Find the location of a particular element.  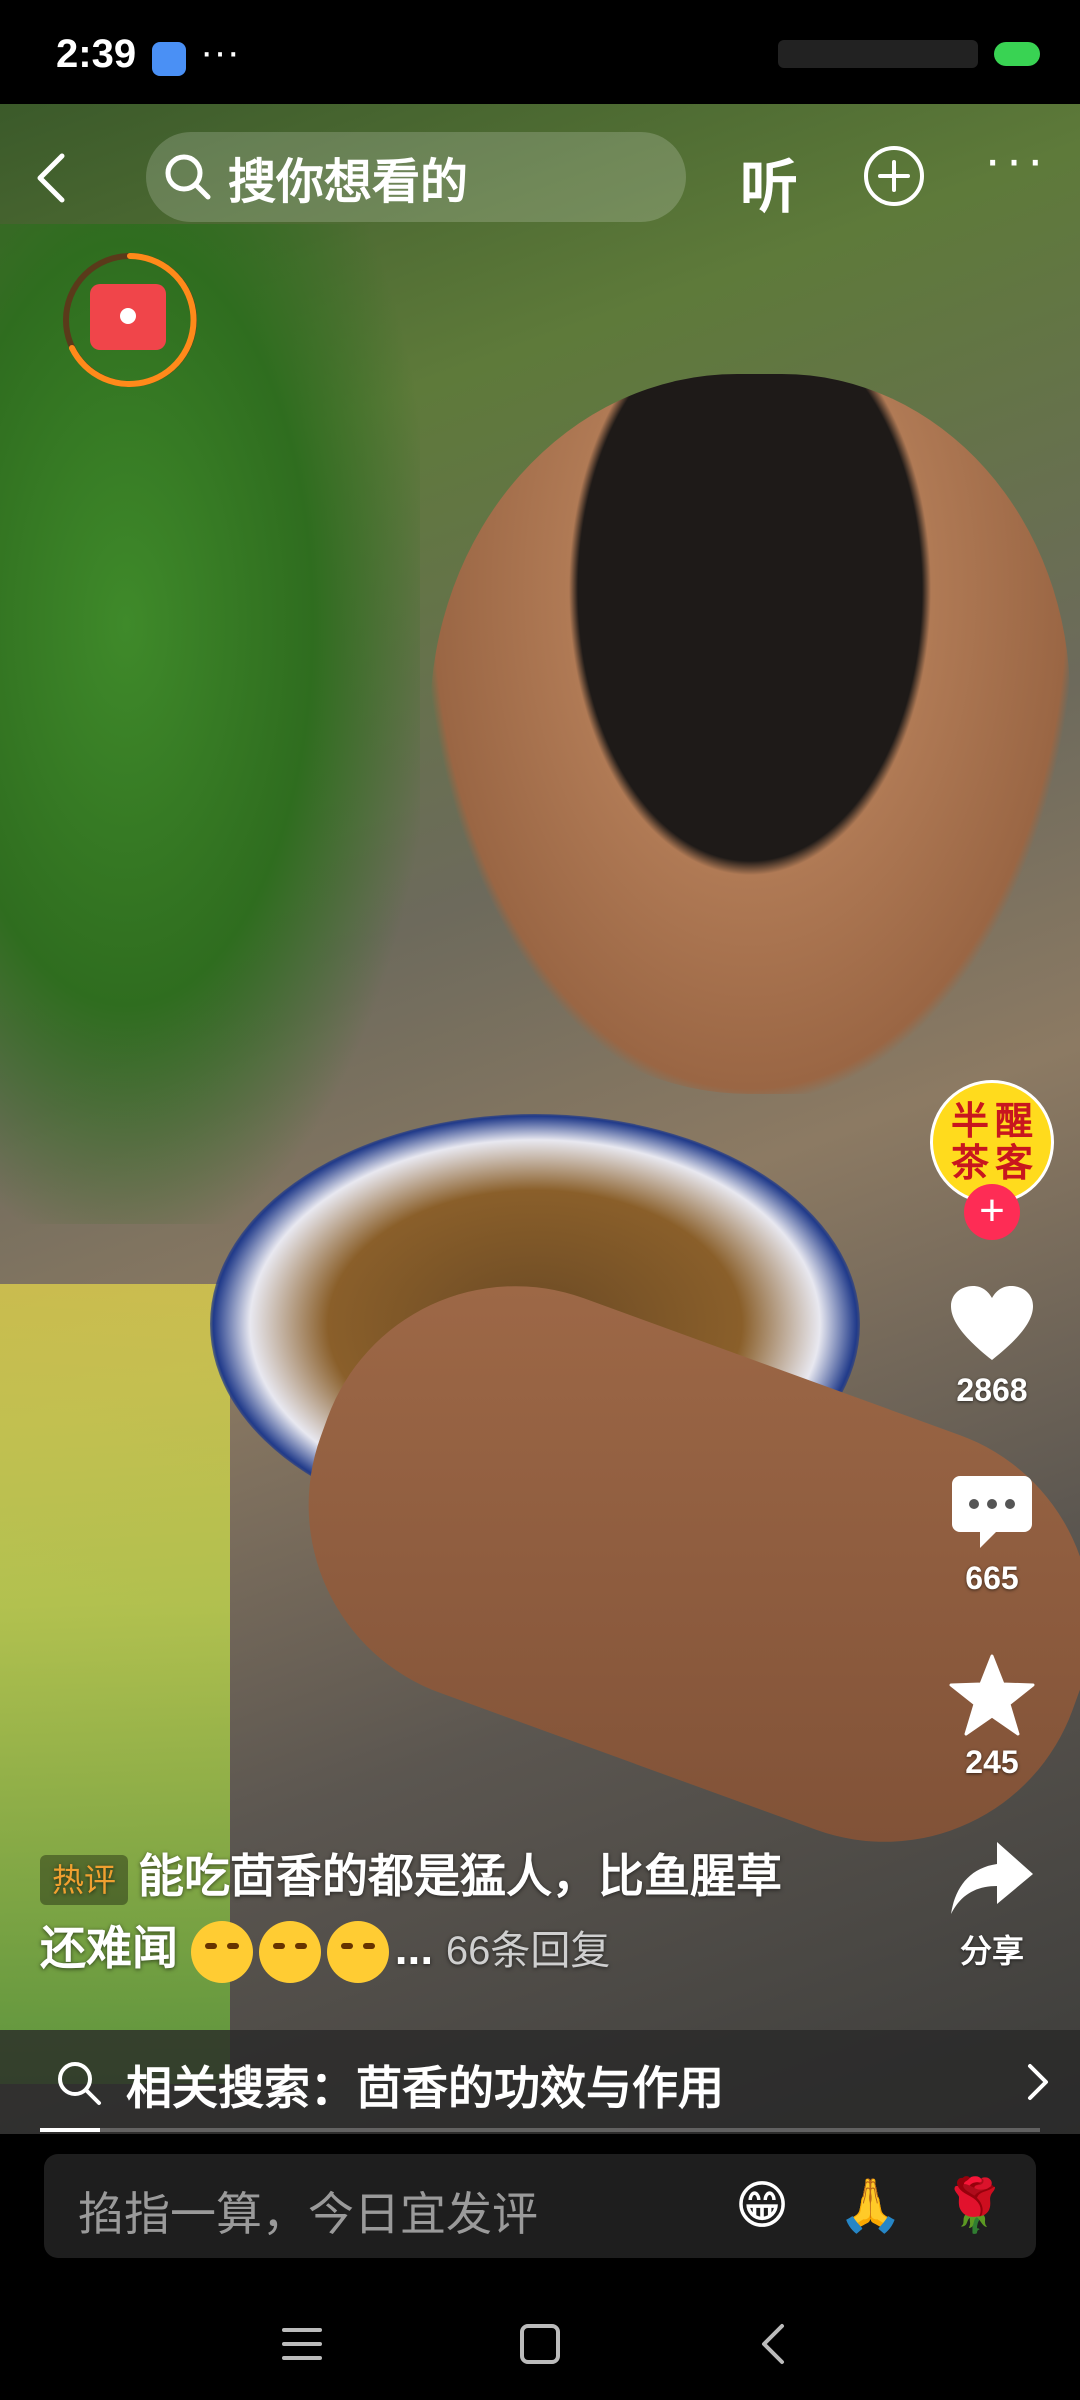

hot-comment-line1: 能吃茴香的都是猛人，比鱼腥草 is located at coordinates (460, 1876).